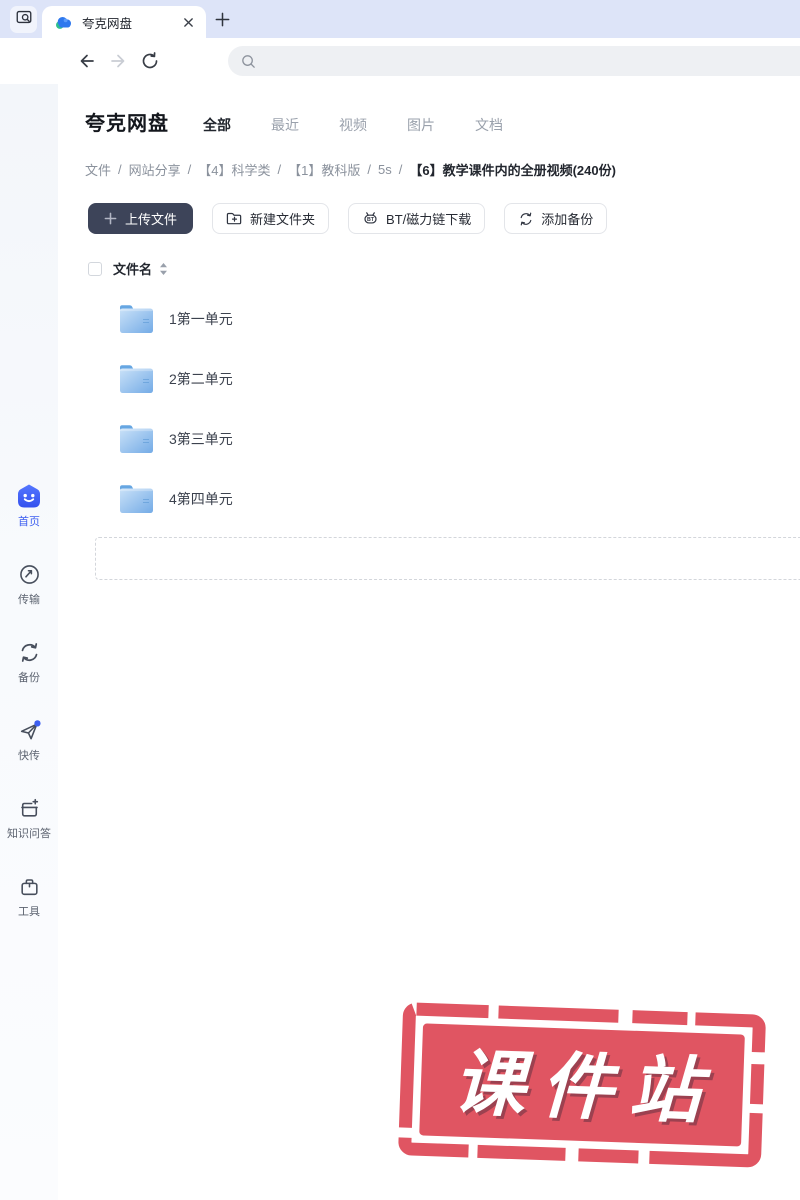  What do you see at coordinates (514, 61) in the screenshot?
I see `address-search-bar` at bounding box center [514, 61].